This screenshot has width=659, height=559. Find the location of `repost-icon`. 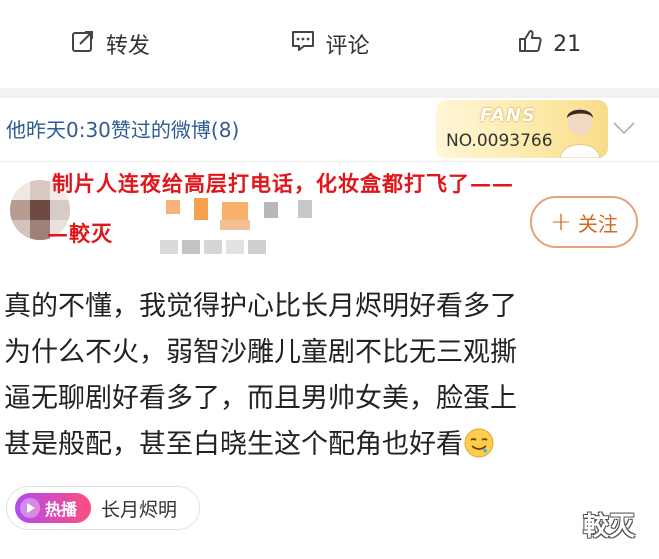

repost-icon is located at coordinates (83, 44).